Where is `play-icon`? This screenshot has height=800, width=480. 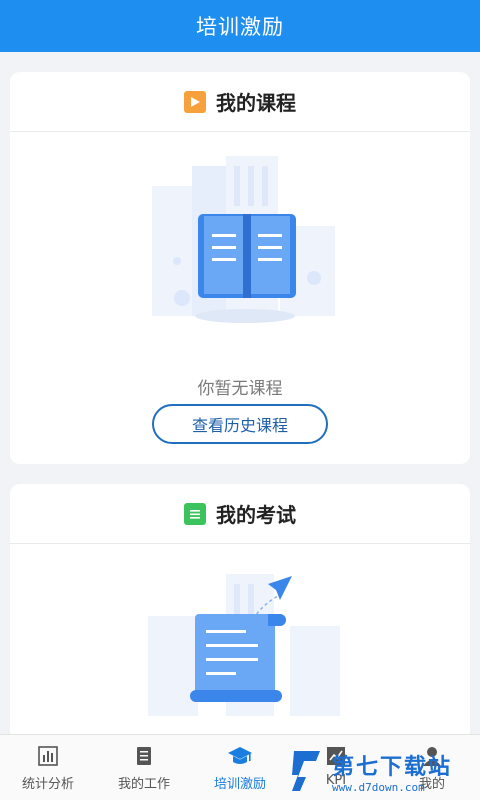 play-icon is located at coordinates (195, 101).